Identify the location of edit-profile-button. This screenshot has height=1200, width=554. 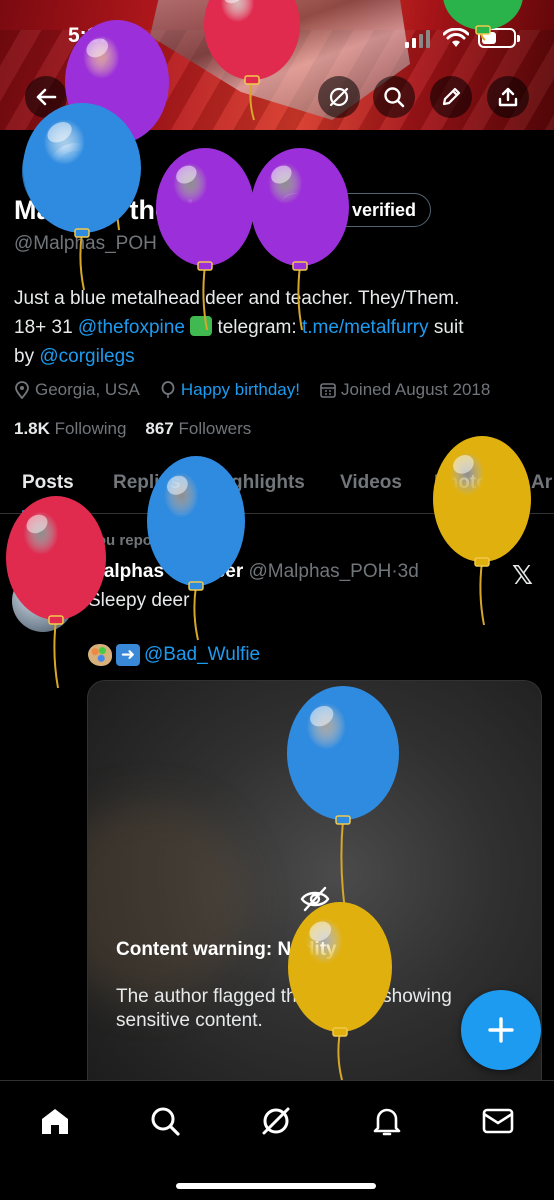
(451, 97).